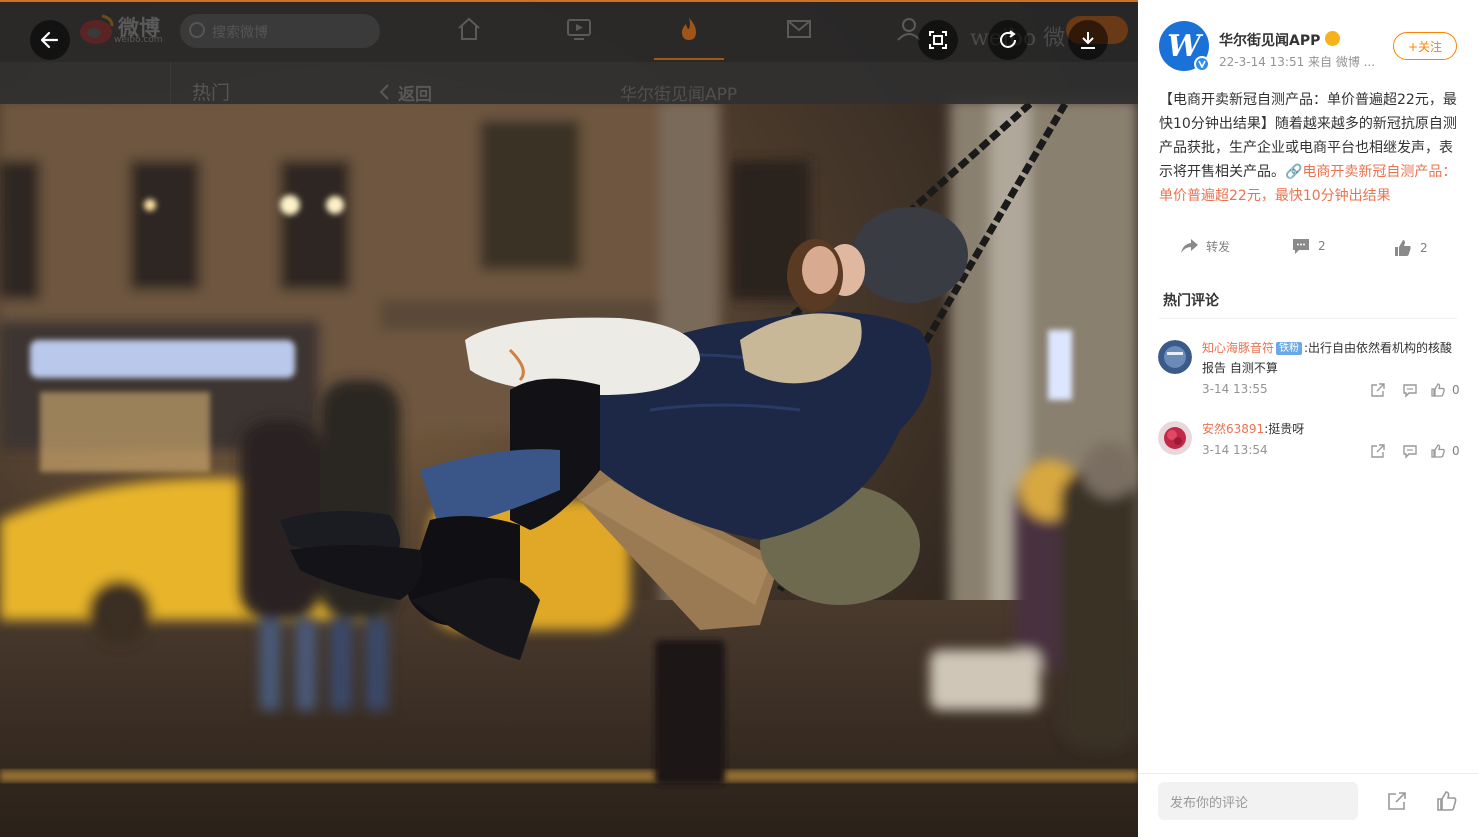 This screenshot has width=1478, height=837. What do you see at coordinates (280, 31) in the screenshot?
I see `background-search-box` at bounding box center [280, 31].